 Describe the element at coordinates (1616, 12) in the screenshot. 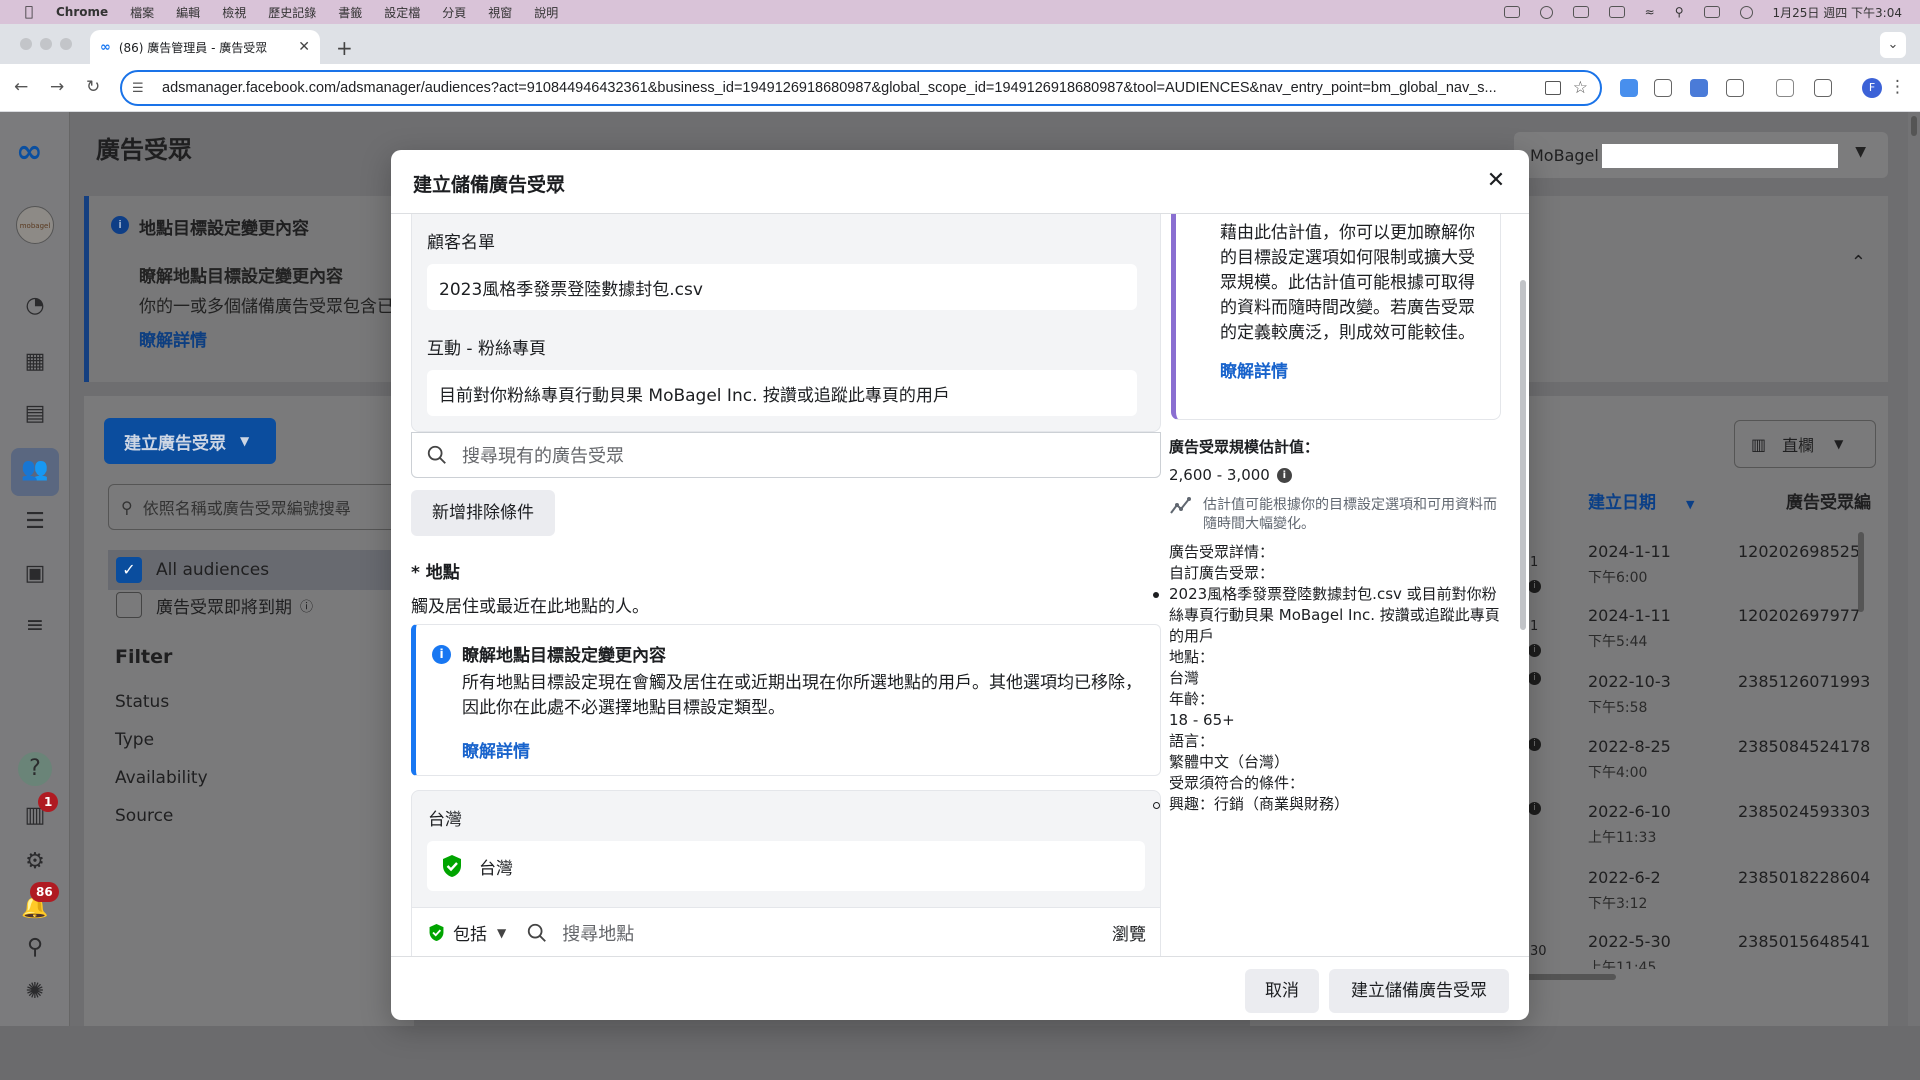

I see `battery-icon` at that location.